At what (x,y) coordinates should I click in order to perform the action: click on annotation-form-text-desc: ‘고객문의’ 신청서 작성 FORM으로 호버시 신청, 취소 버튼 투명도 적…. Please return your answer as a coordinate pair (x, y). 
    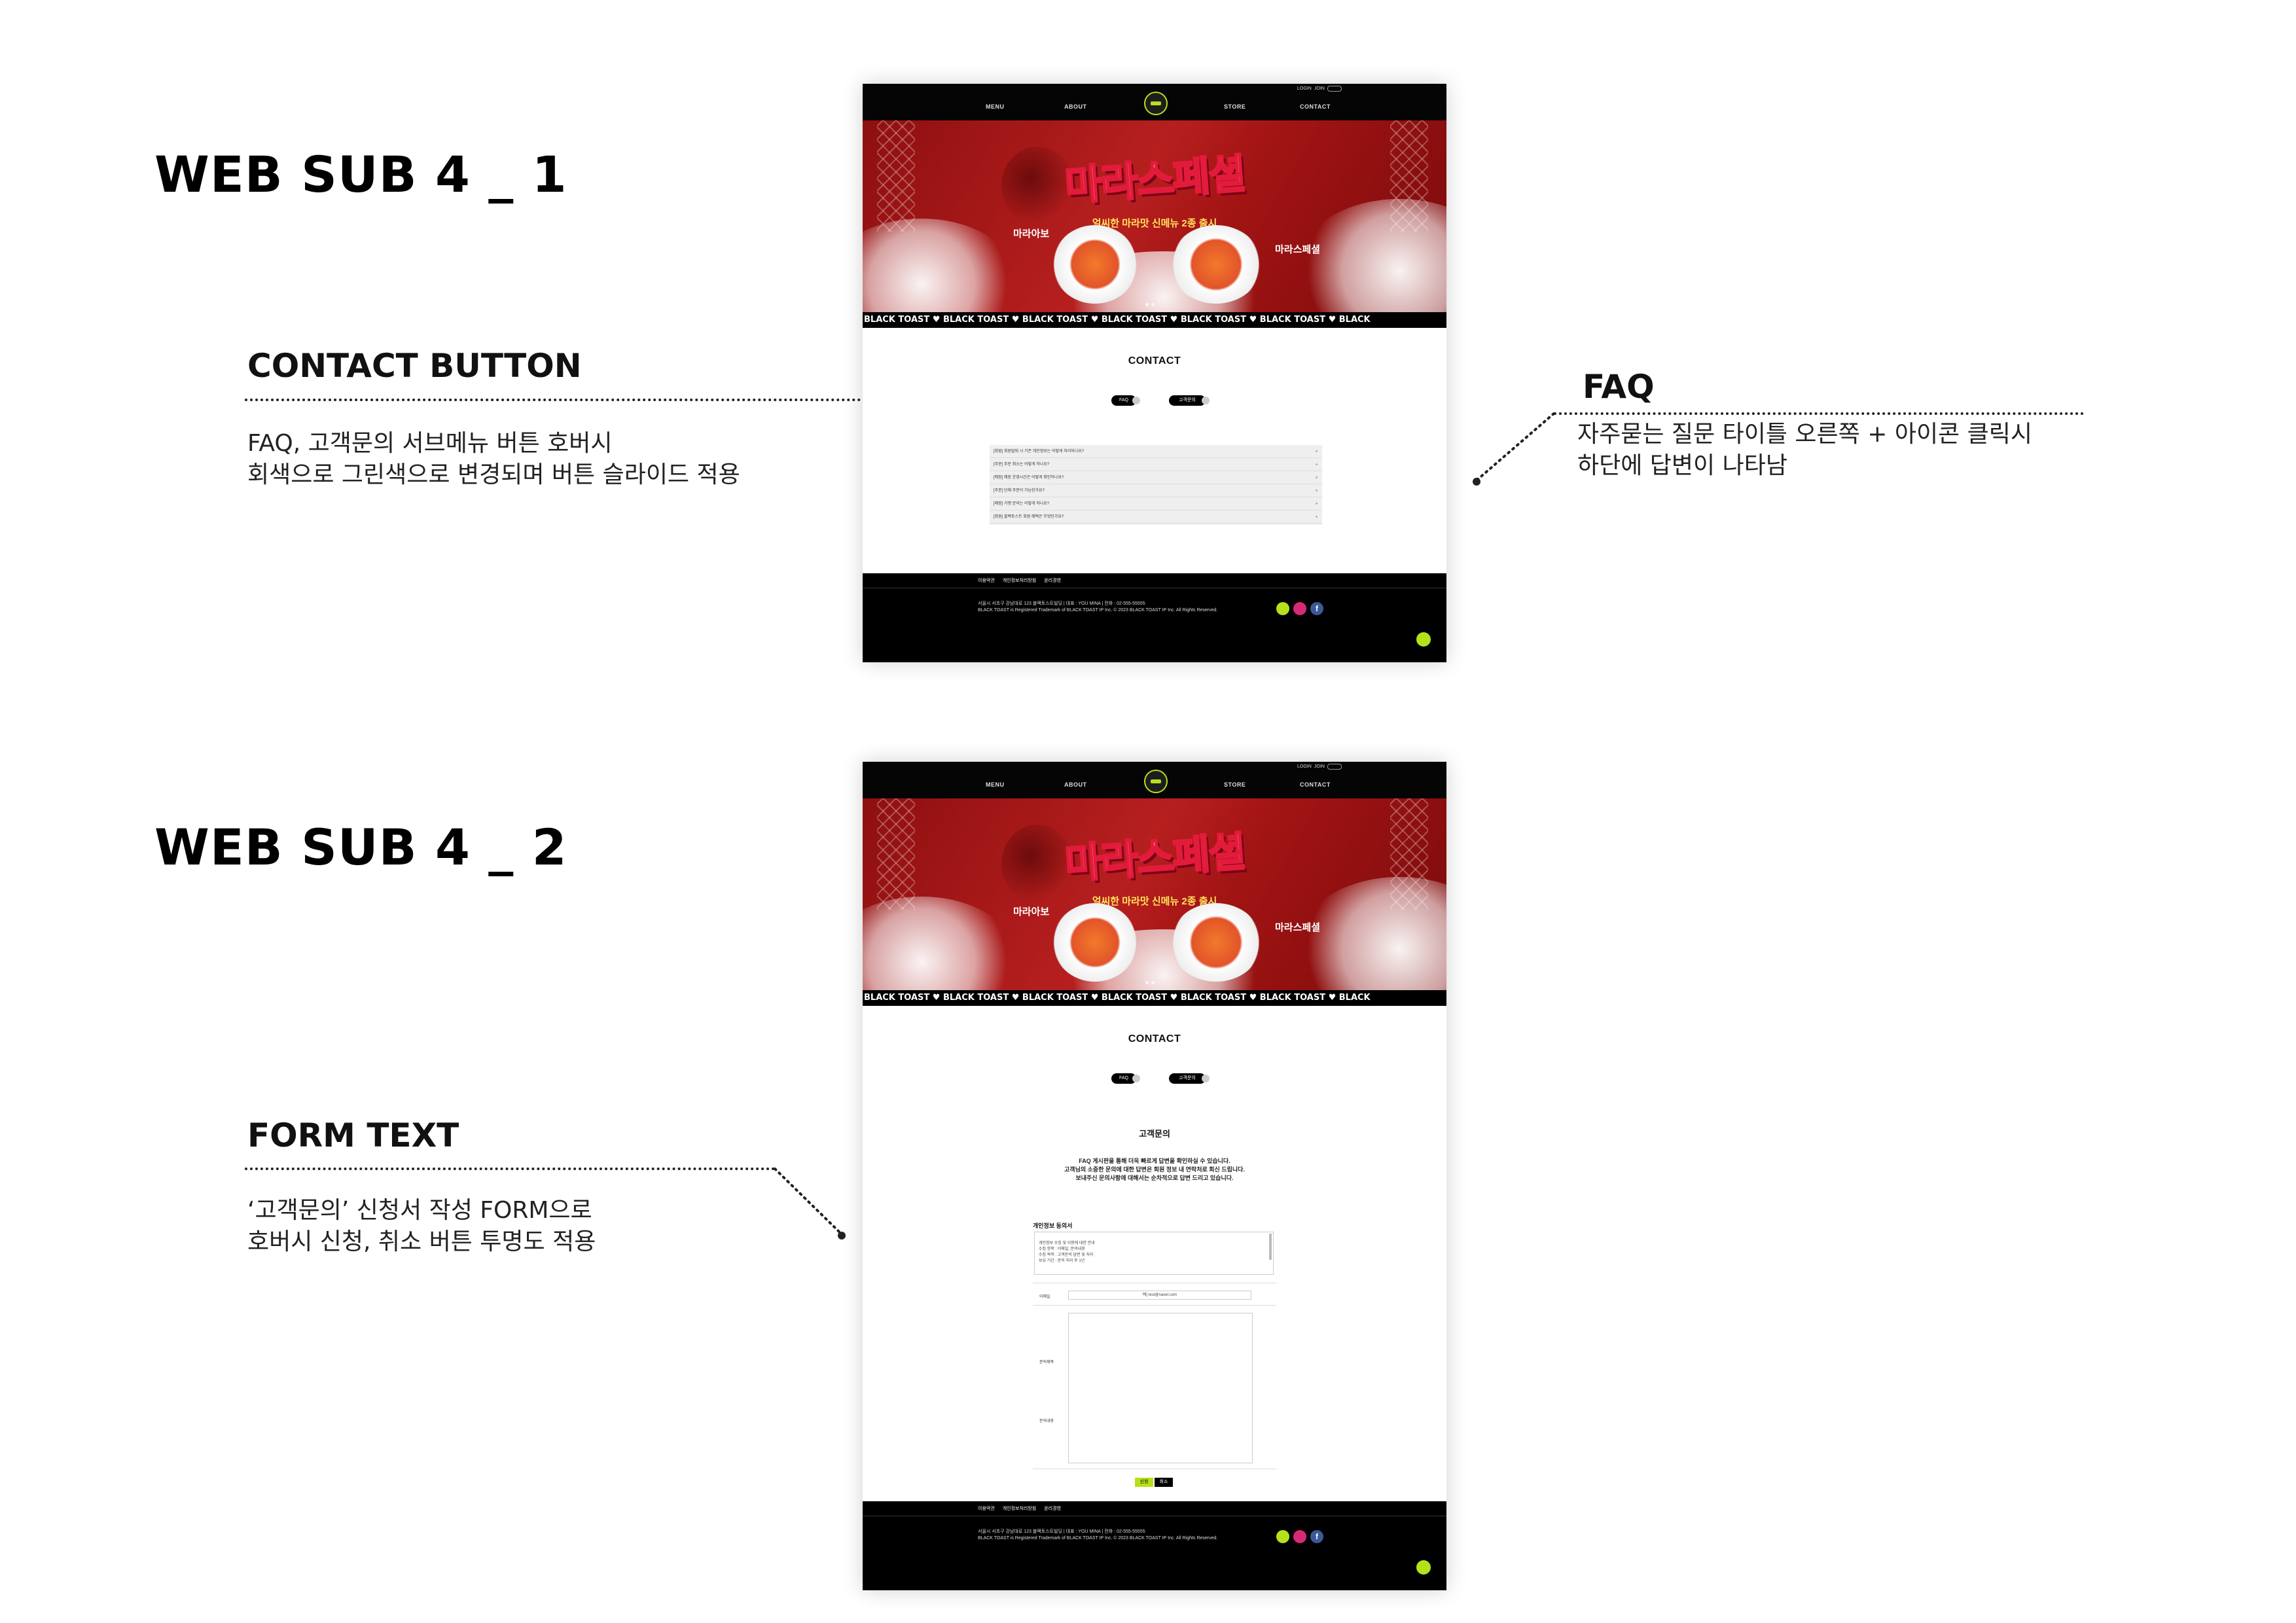
    Looking at the image, I should click on (421, 1226).